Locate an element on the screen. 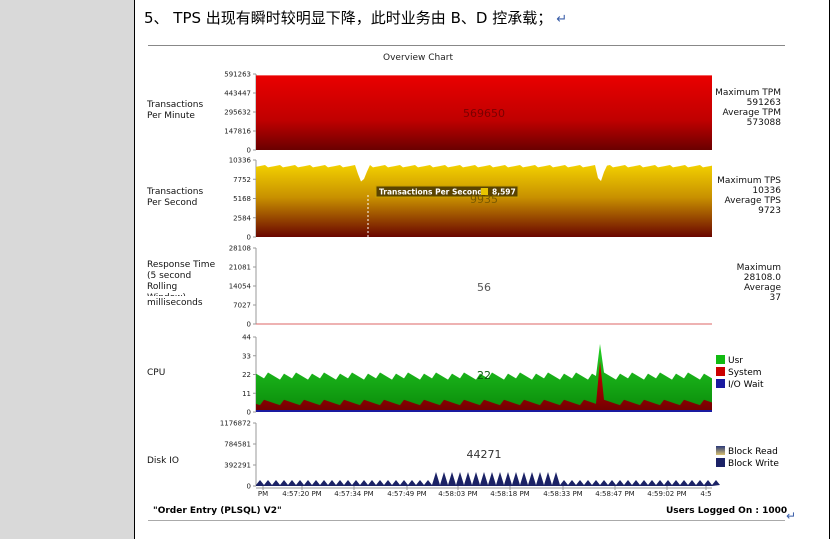 The height and width of the screenshot is (539, 836). tps-y-tick-label: 0 is located at coordinates (249, 238).